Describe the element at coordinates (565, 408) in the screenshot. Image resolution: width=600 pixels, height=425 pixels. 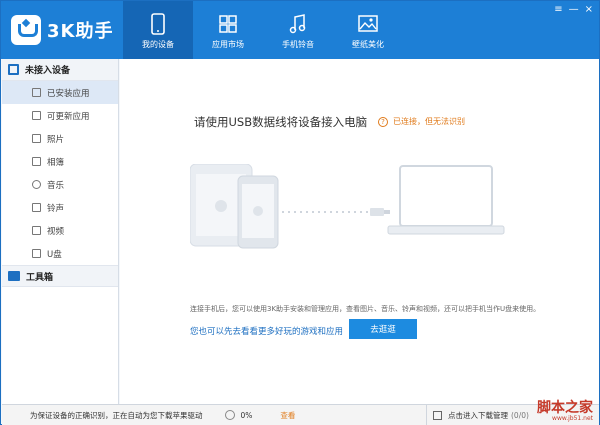
I see `watermark-text: 脚本之家` at that location.